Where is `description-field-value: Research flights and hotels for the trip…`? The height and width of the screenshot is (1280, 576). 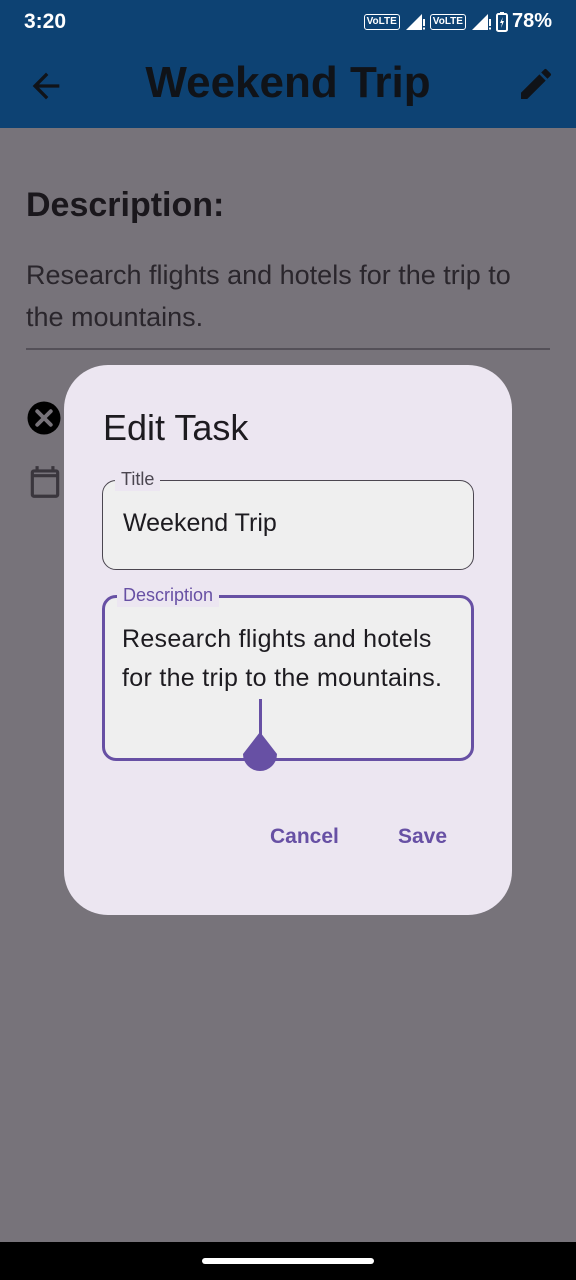 description-field-value: Research flights and hotels for the trip… is located at coordinates (287, 659).